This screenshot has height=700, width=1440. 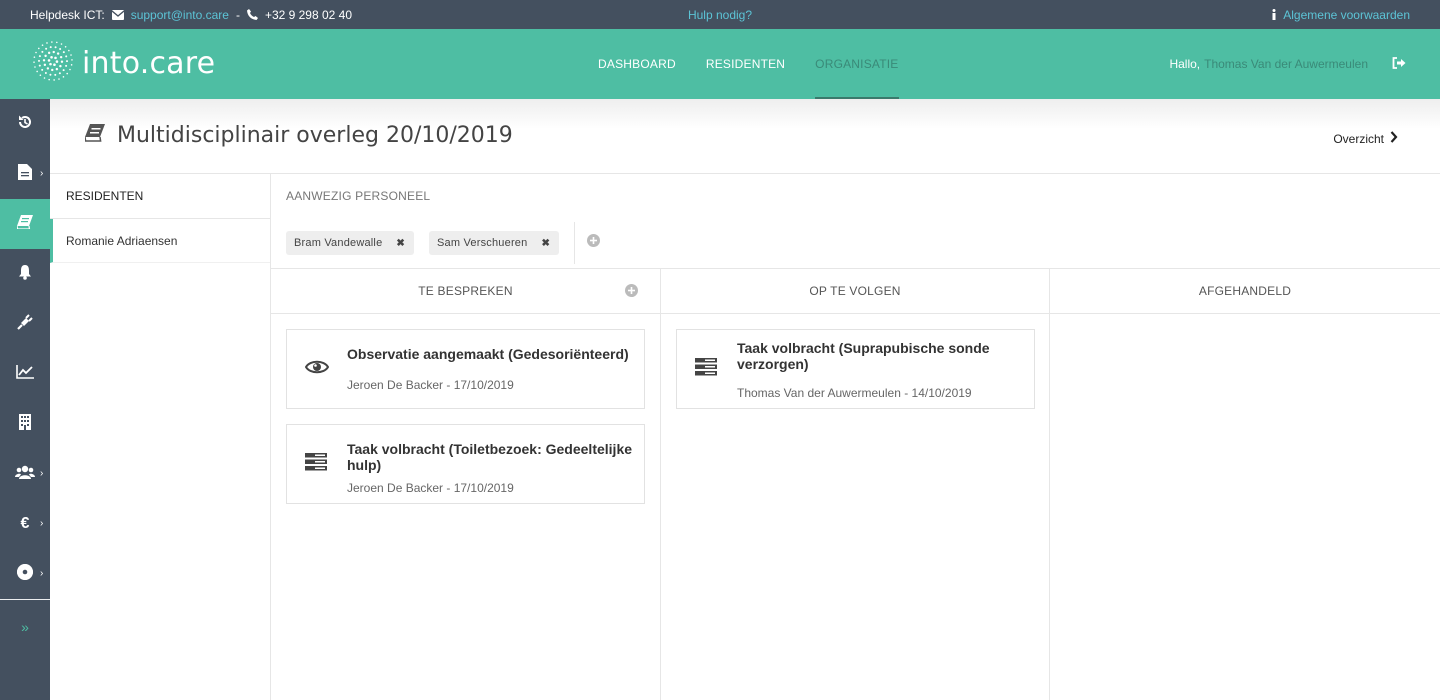 I want to click on column-title: AFGEHANDELD, so click(x=1245, y=291).